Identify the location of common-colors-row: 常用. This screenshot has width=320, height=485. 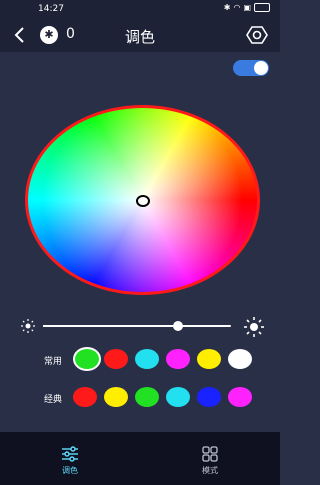
(140, 360).